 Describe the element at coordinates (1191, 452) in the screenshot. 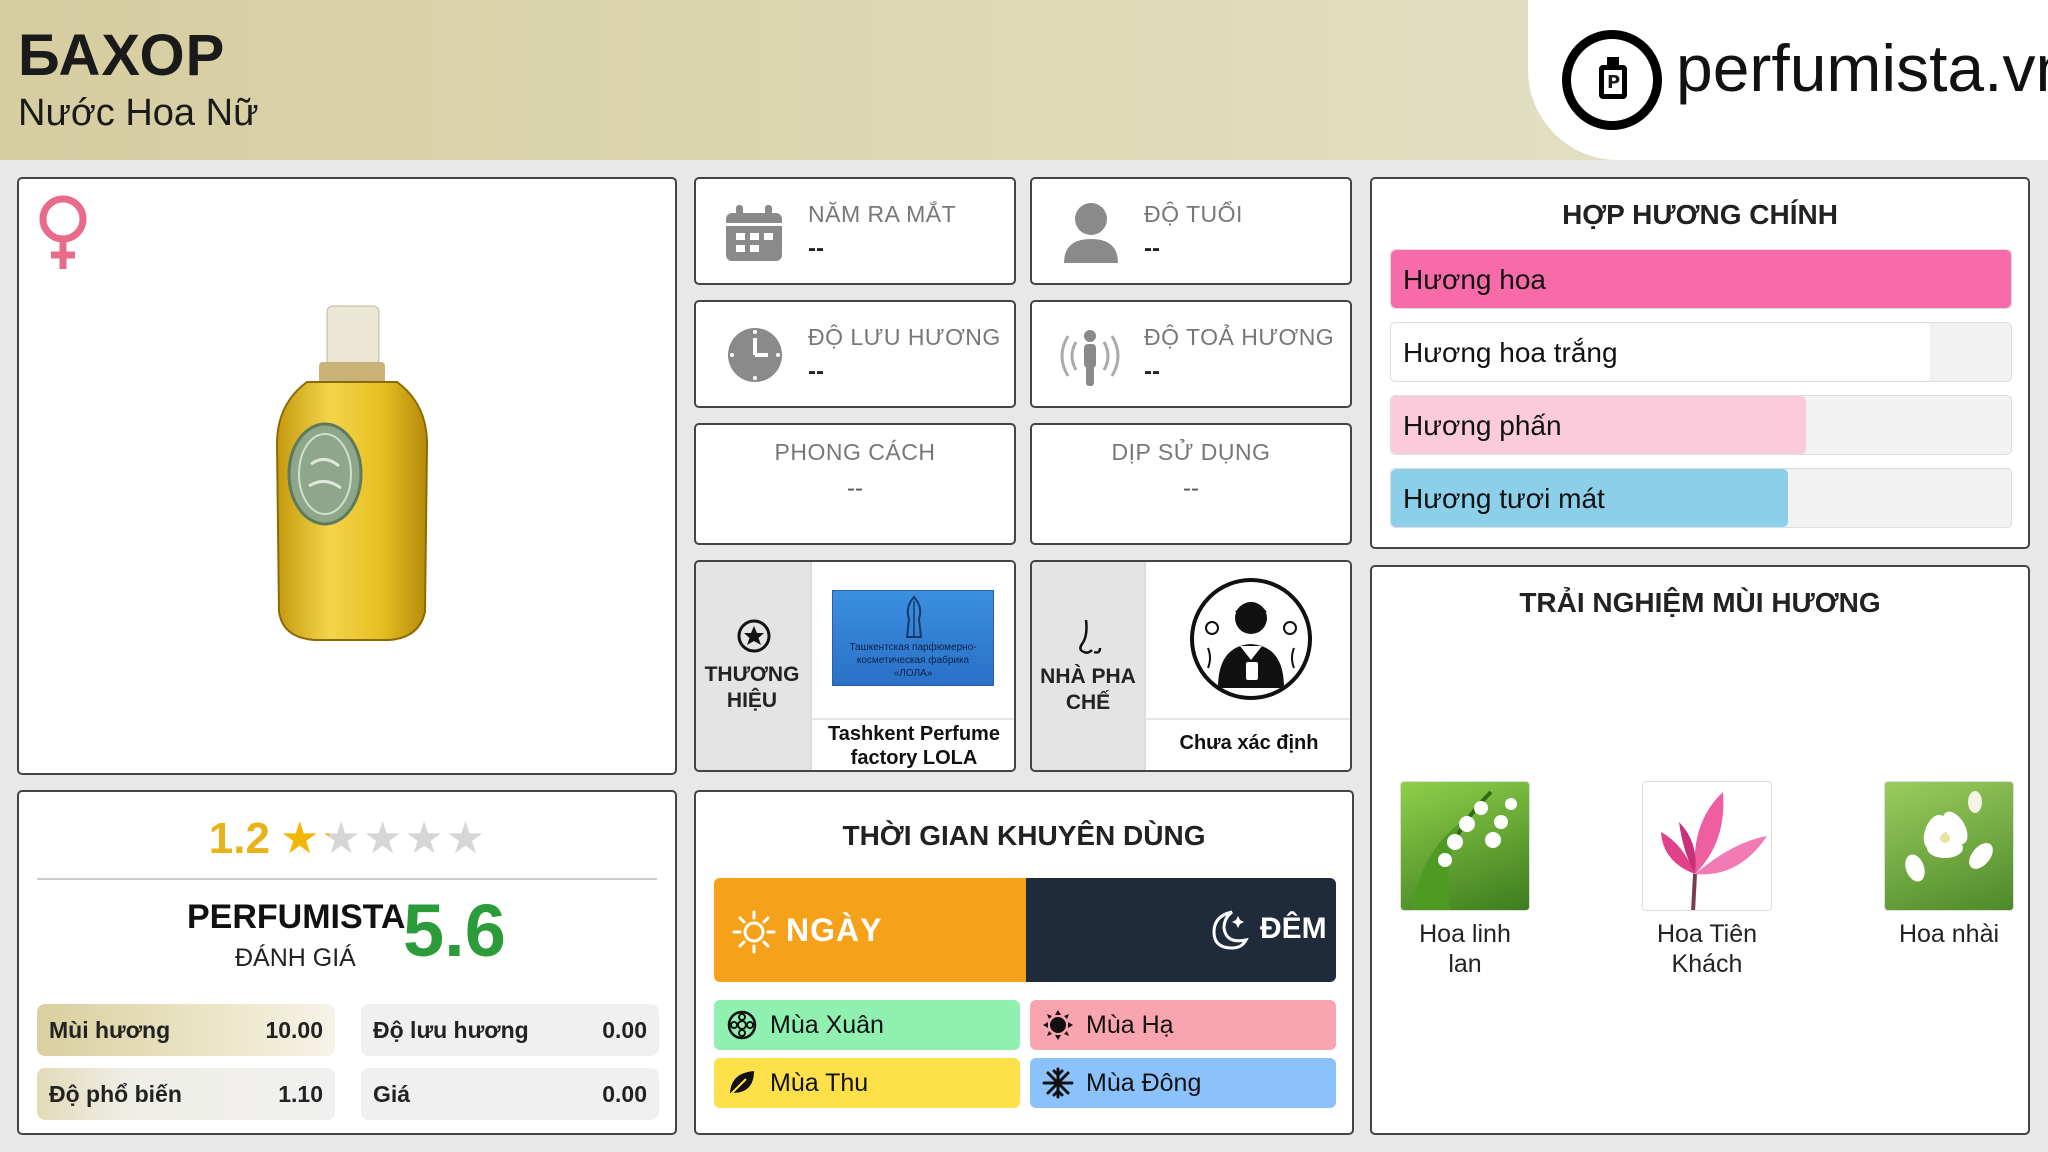

I see `occasion-label: DỊP SỬ DỤNG` at that location.